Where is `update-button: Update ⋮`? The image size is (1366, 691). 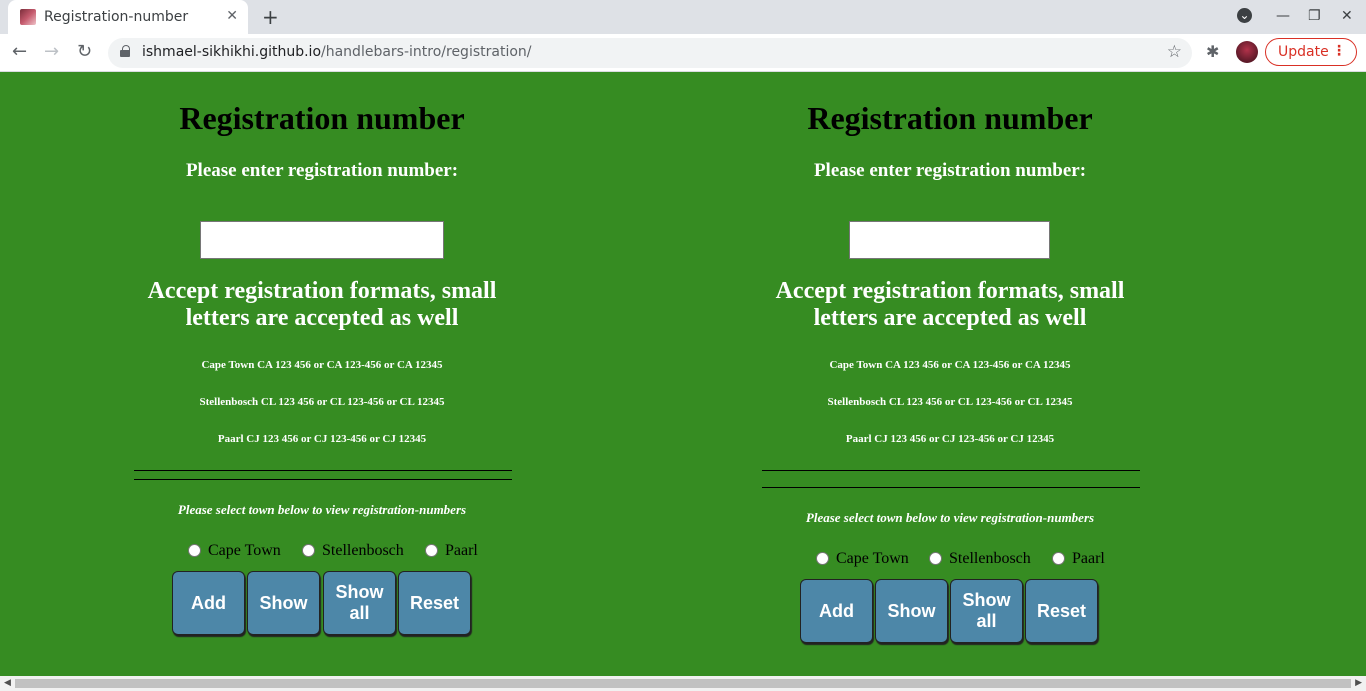 update-button: Update ⋮ is located at coordinates (1311, 52).